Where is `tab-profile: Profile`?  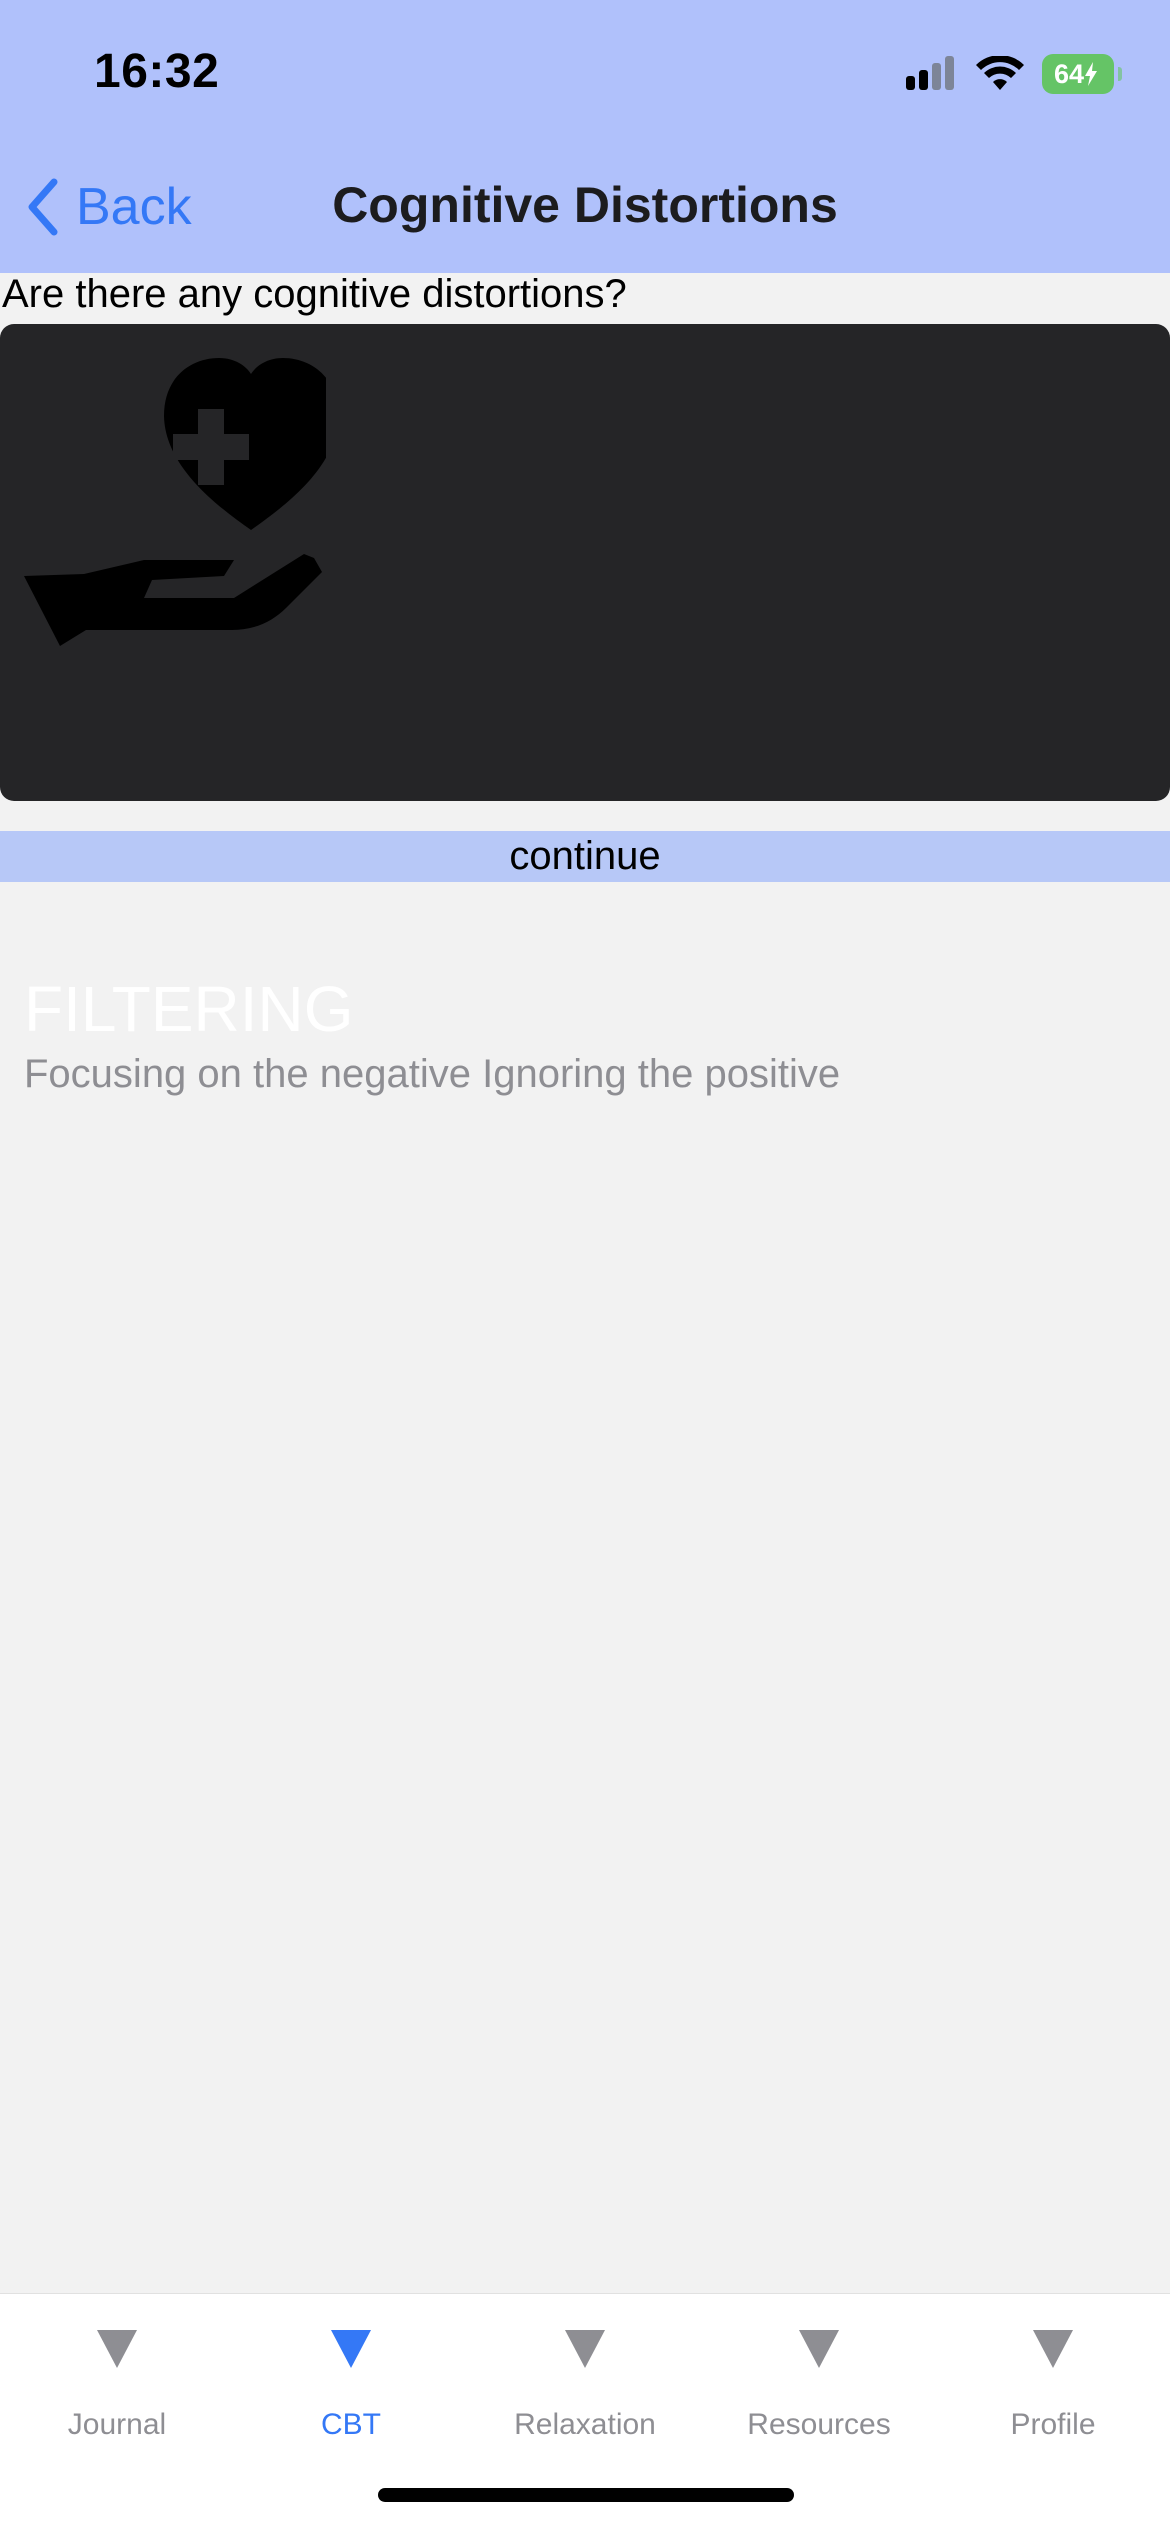 tab-profile: Profile is located at coordinates (1053, 2379).